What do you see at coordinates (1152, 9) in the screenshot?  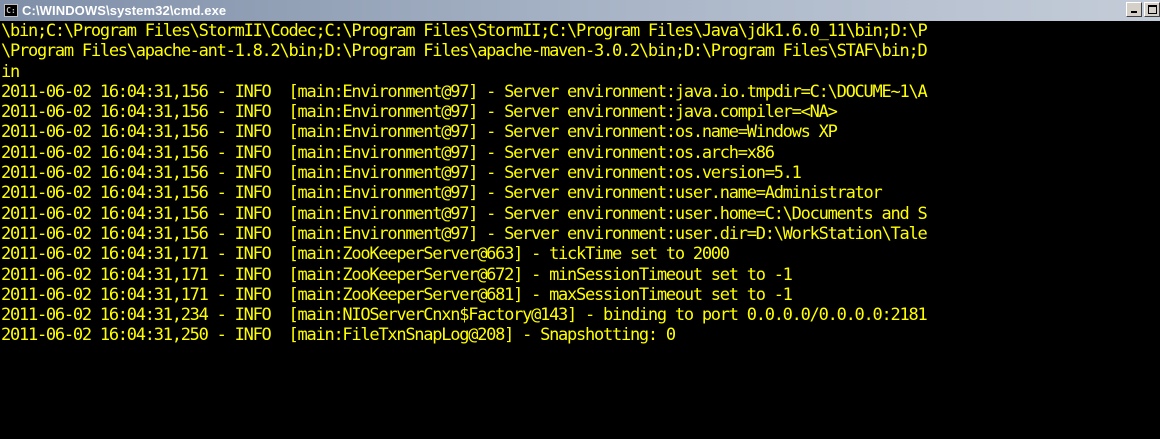 I see `maximize-button` at bounding box center [1152, 9].